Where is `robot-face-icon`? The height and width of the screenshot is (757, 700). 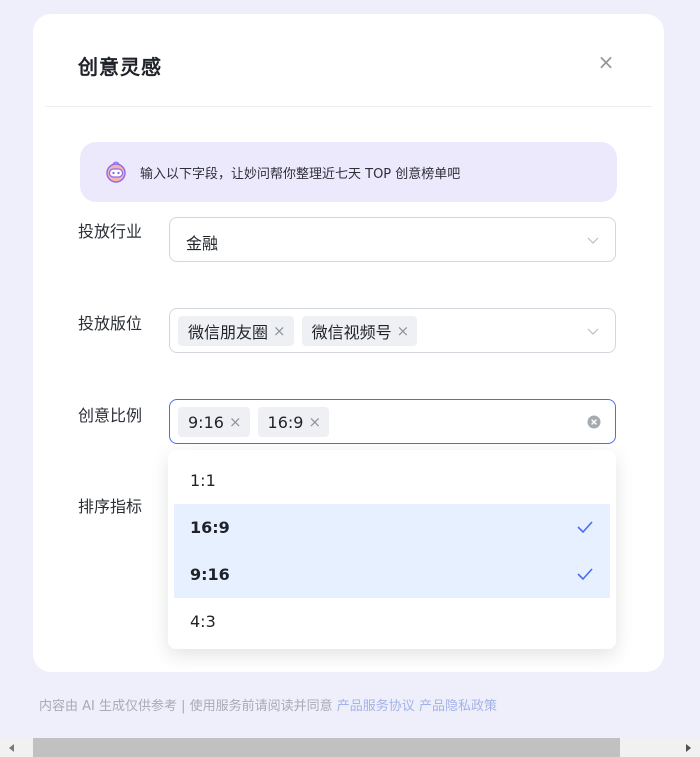
robot-face-icon is located at coordinates (116, 172).